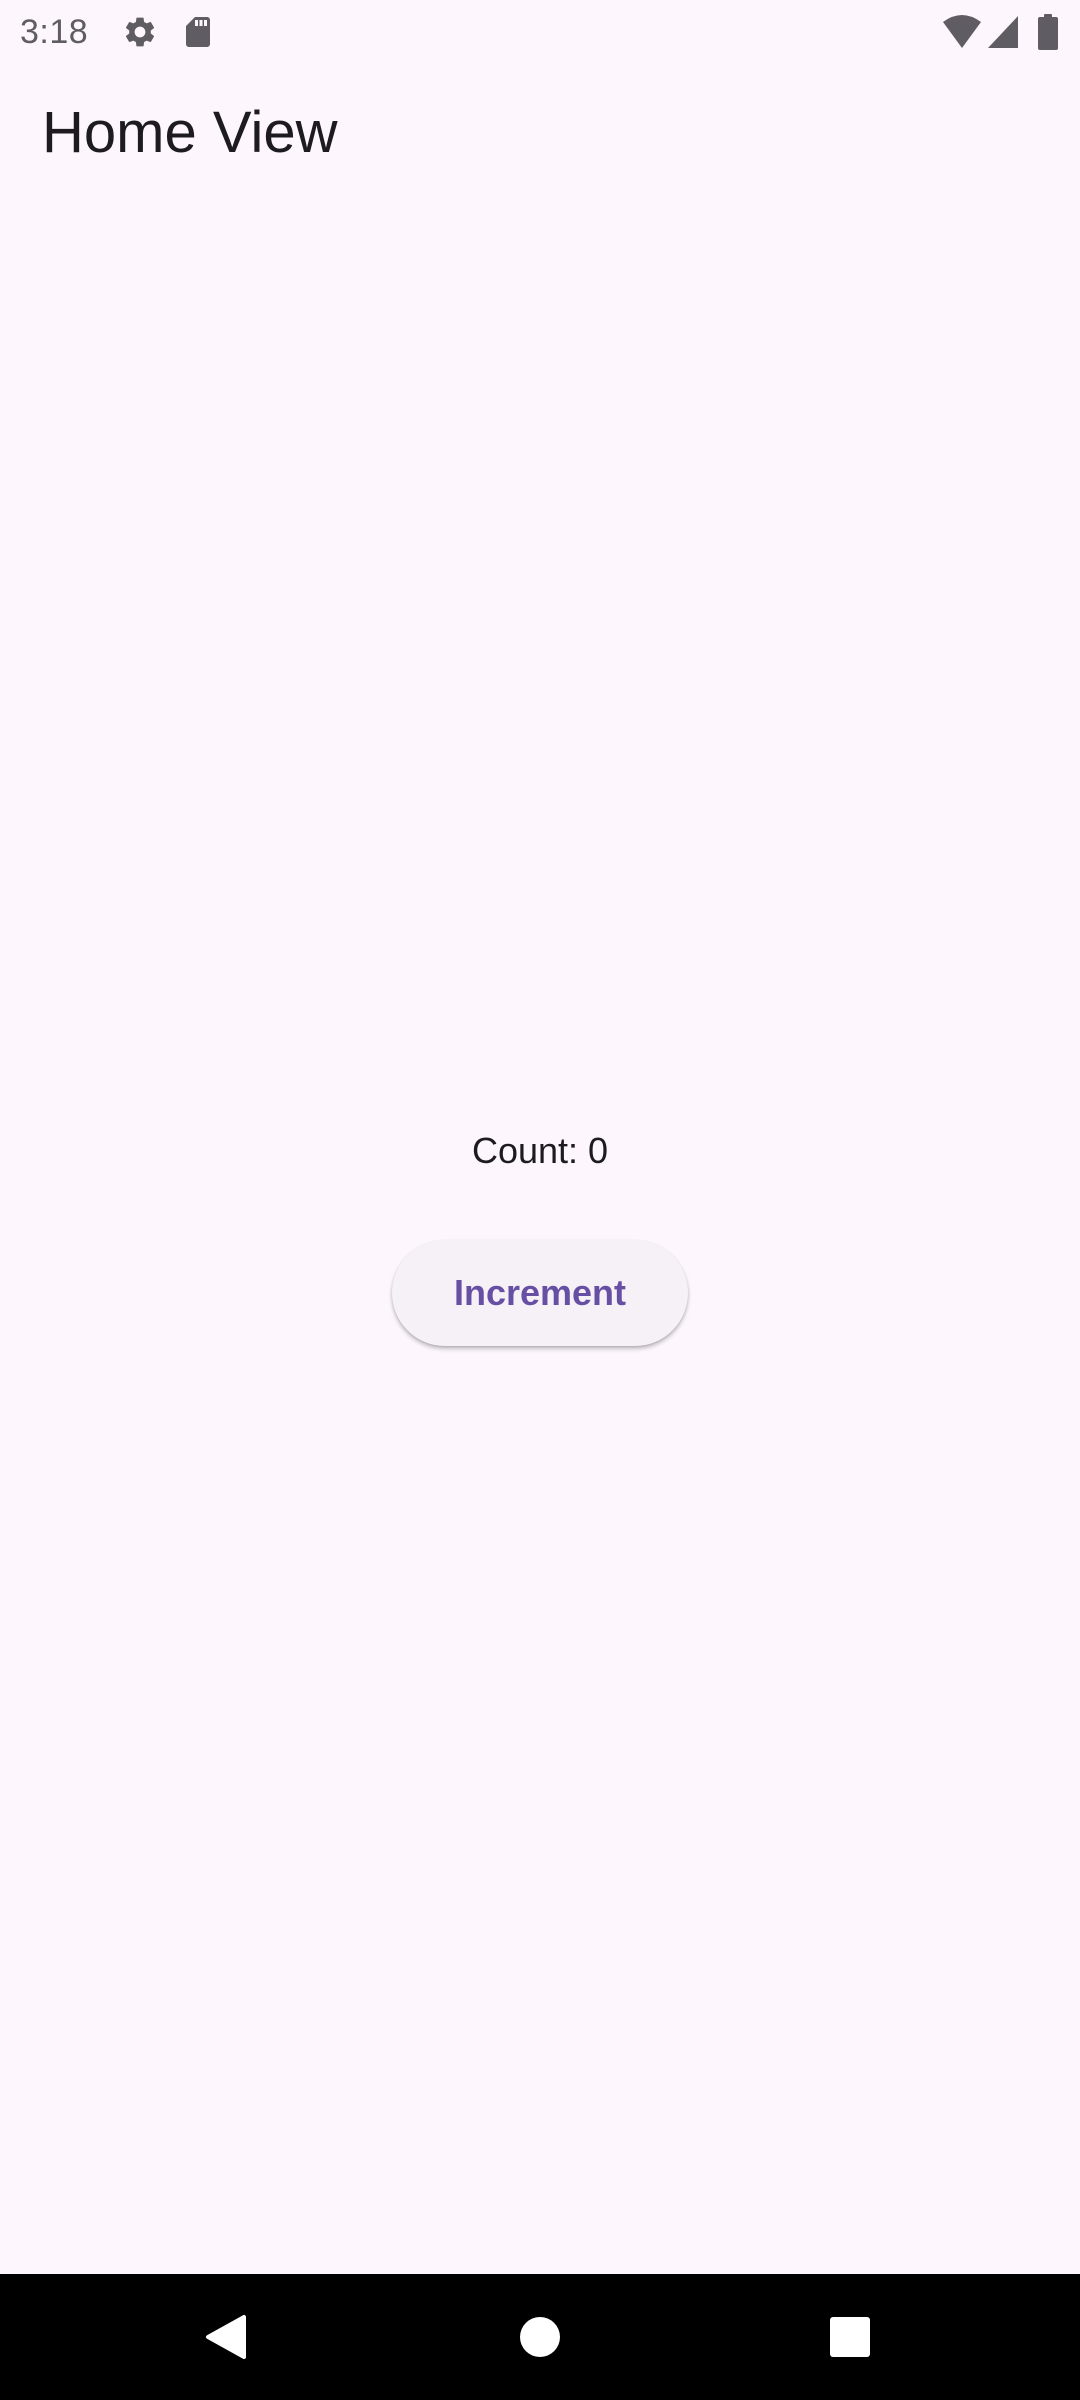 This screenshot has height=2400, width=1080. What do you see at coordinates (540, 1293) in the screenshot?
I see `increment-button: Increment` at bounding box center [540, 1293].